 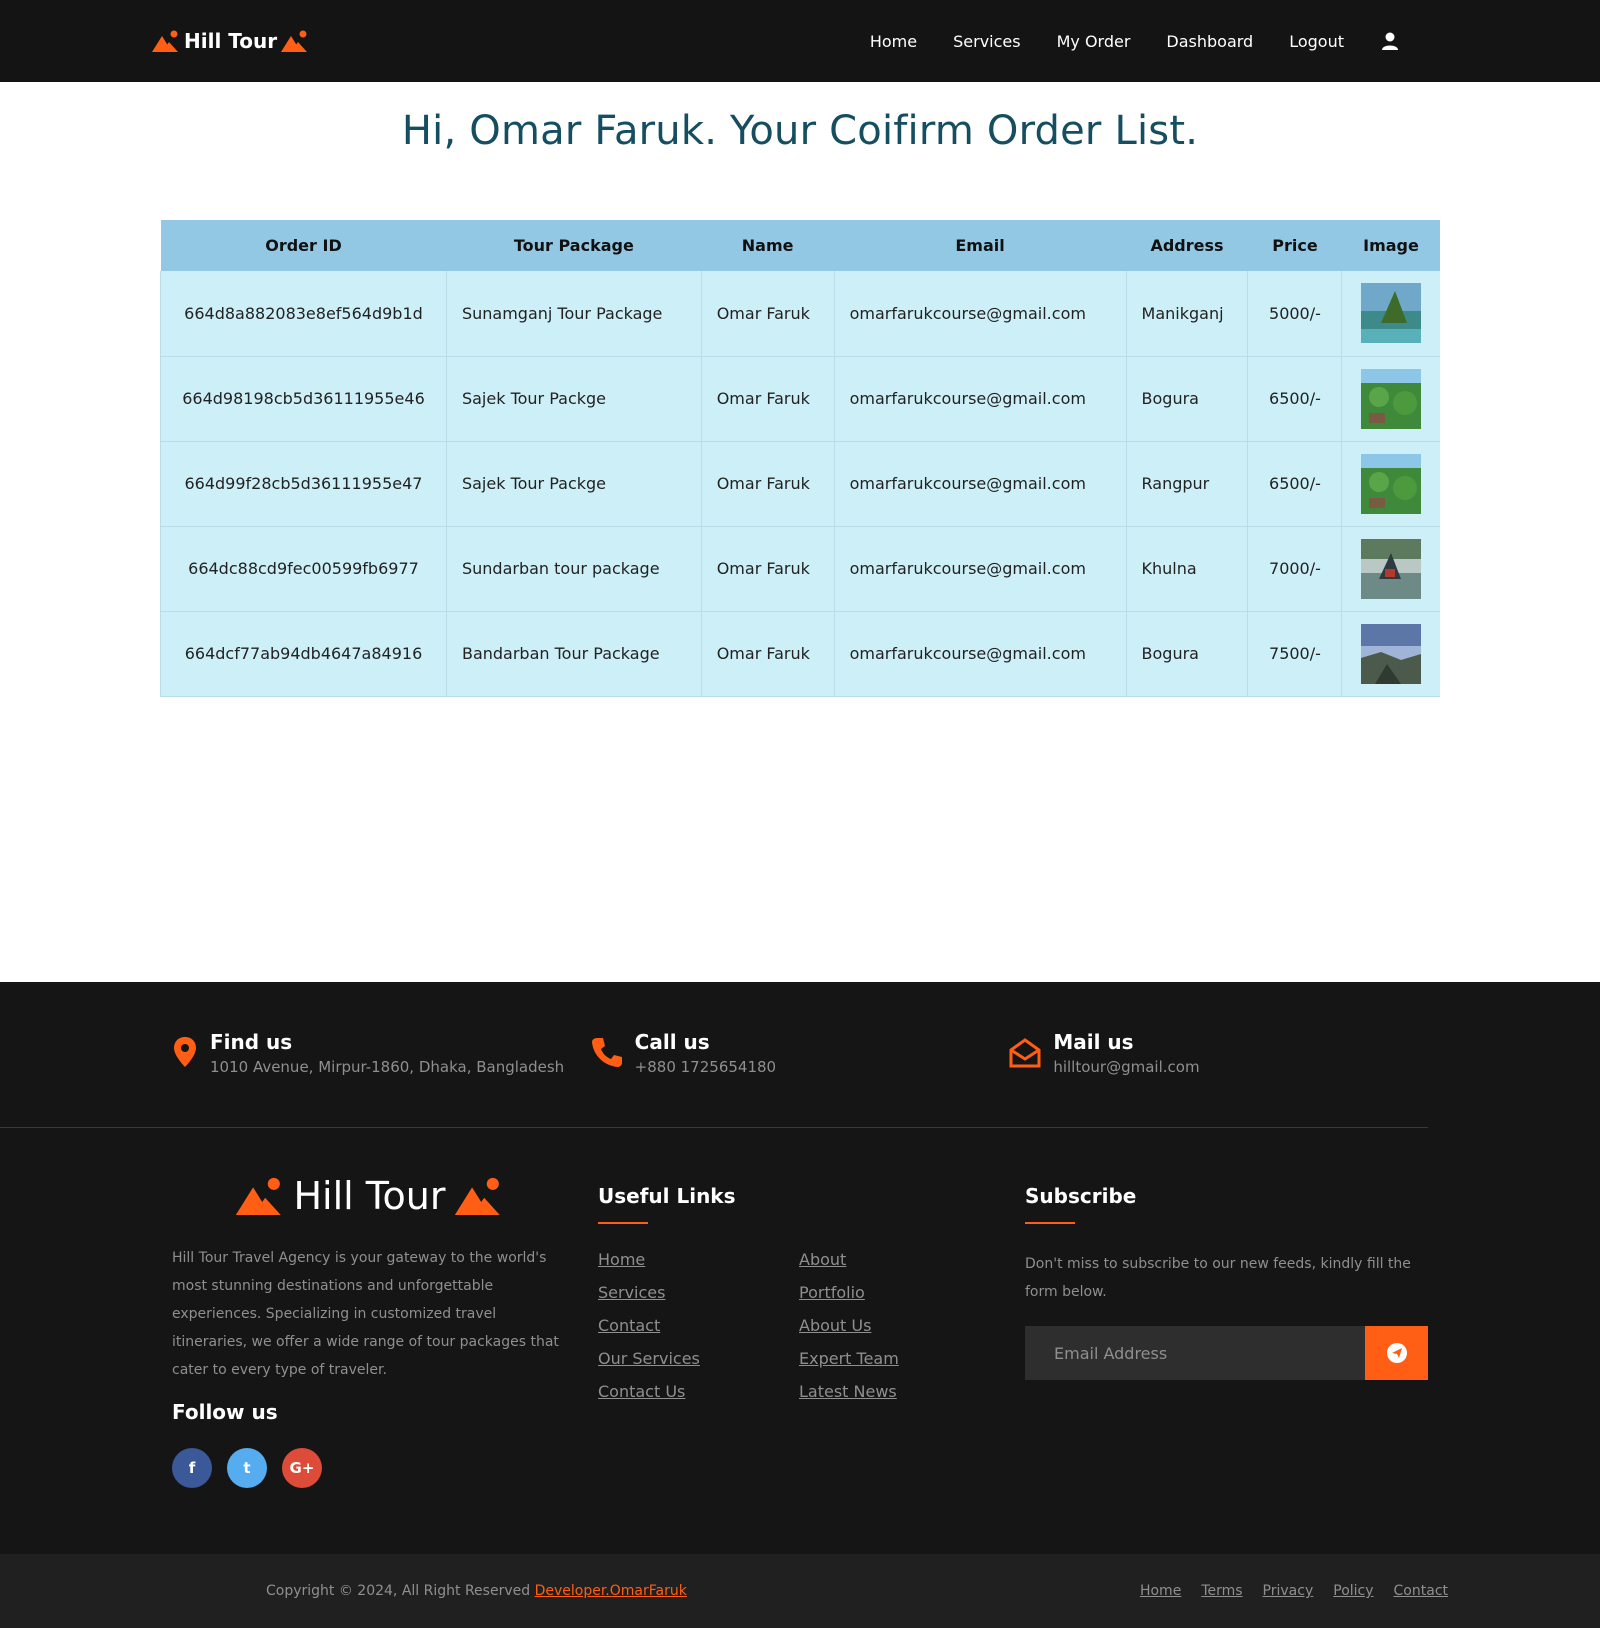 I want to click on order-id: 664d98198cb5d36111955e46, so click(x=303, y=398).